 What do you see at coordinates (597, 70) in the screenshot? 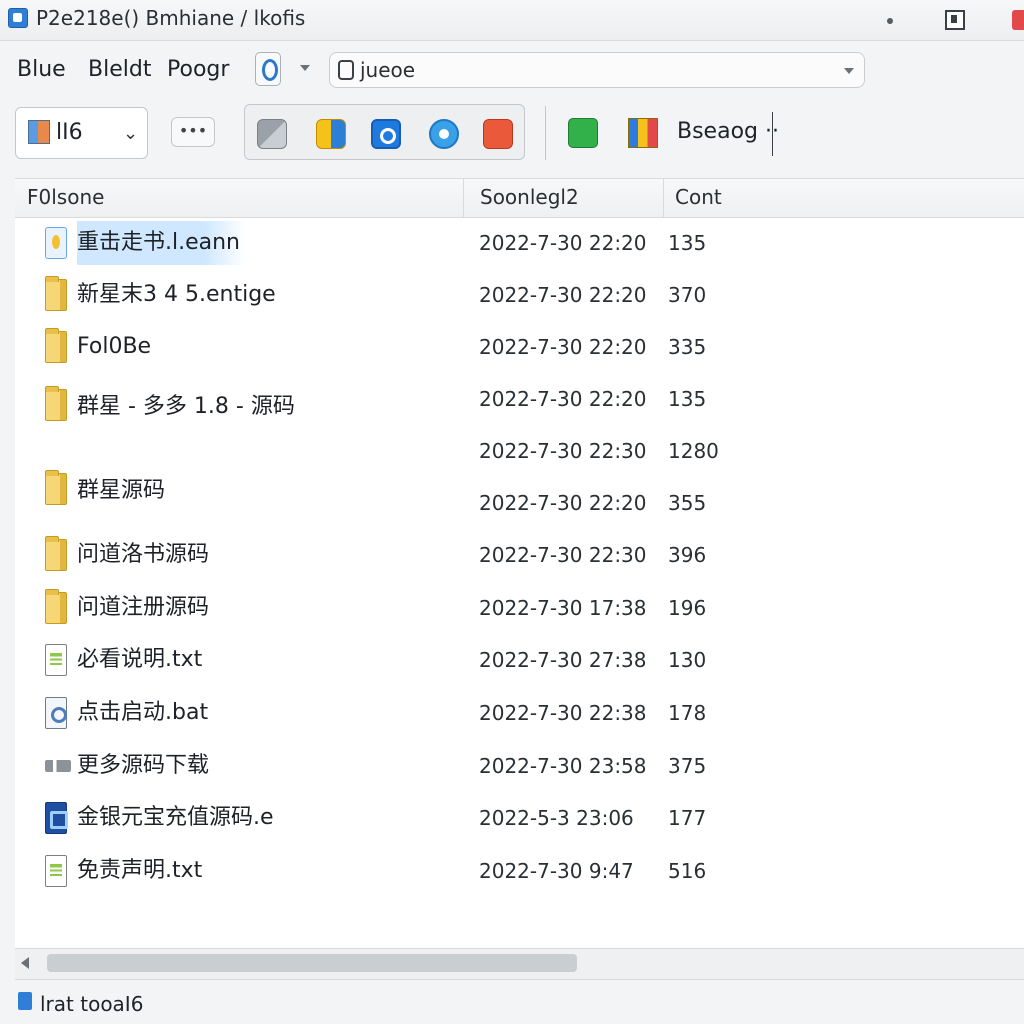
I see `address-bar: jueoe` at bounding box center [597, 70].